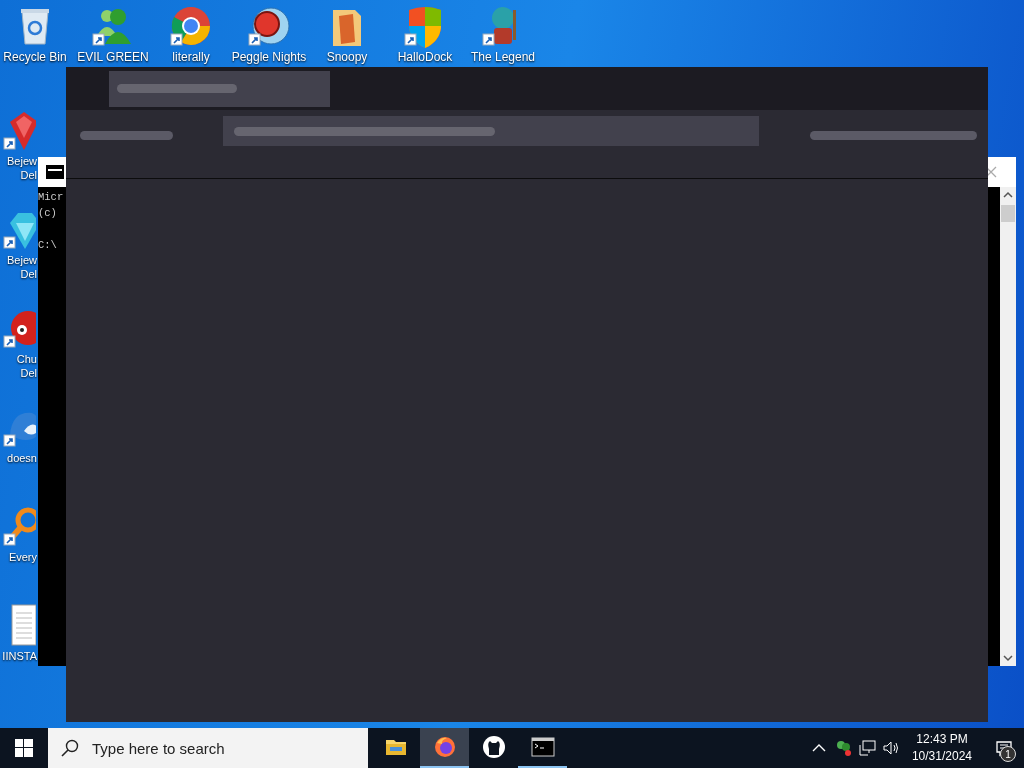 This screenshot has height=768, width=1024. What do you see at coordinates (35, 57) in the screenshot?
I see `icon-label: Recycle Bin` at bounding box center [35, 57].